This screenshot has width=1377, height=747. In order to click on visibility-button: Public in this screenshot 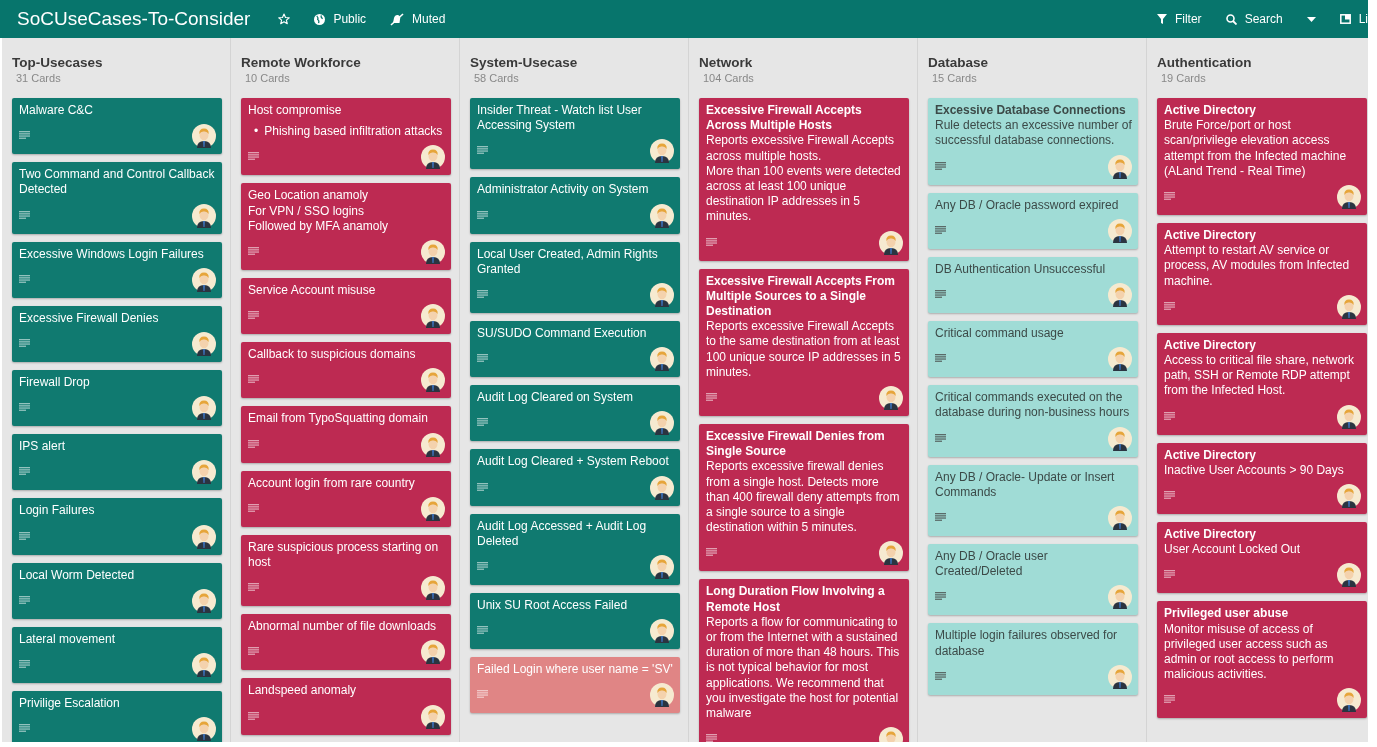, I will do `click(340, 19)`.